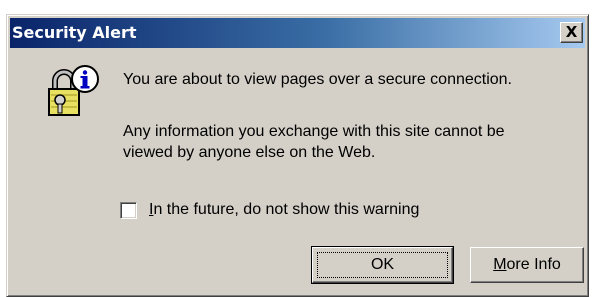 Image resolution: width=595 pixels, height=297 pixels. Describe the element at coordinates (128, 210) in the screenshot. I see `dont-show-warning-checkbox` at that location.